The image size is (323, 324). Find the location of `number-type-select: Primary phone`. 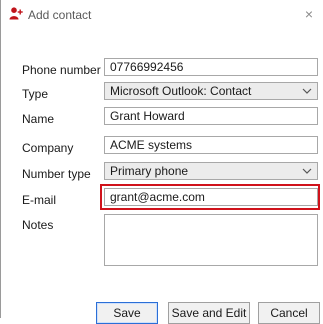

number-type-select: Primary phone is located at coordinates (211, 171).